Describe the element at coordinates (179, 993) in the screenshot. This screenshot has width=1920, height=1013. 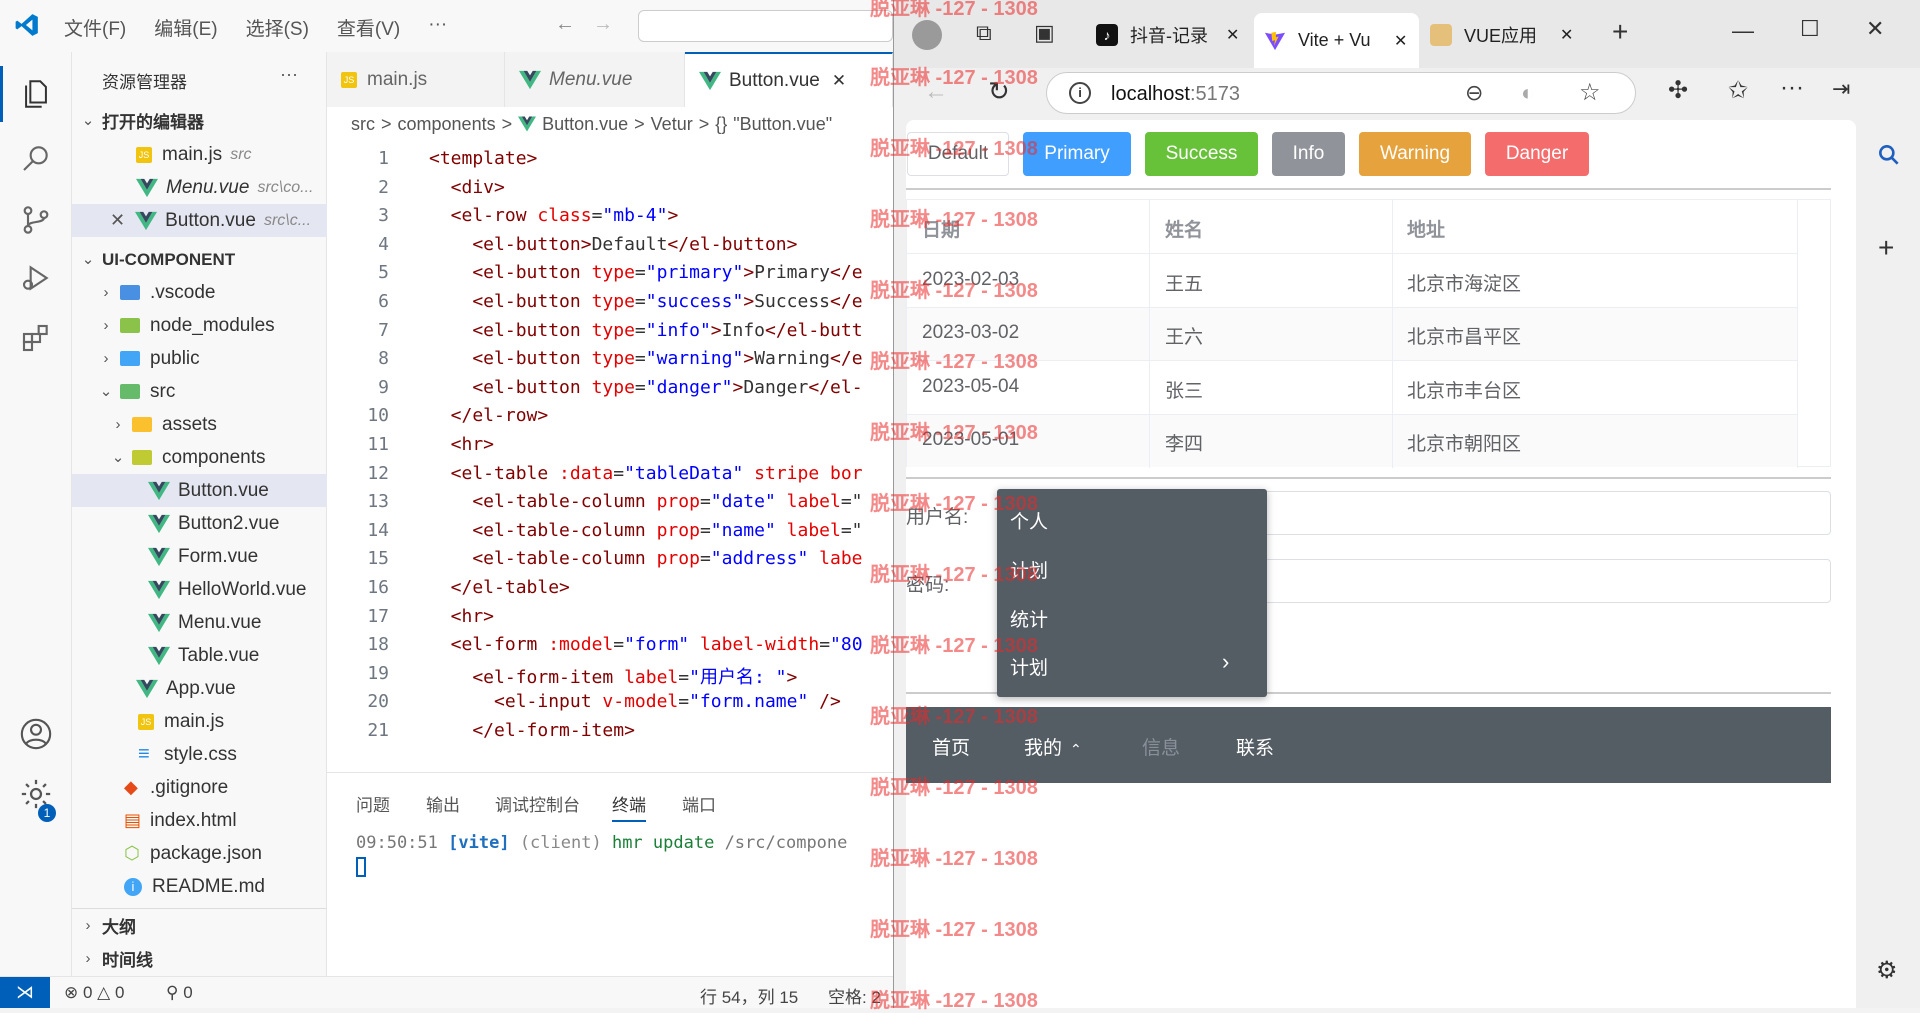
I see `status-ports: ⚲ 0` at that location.